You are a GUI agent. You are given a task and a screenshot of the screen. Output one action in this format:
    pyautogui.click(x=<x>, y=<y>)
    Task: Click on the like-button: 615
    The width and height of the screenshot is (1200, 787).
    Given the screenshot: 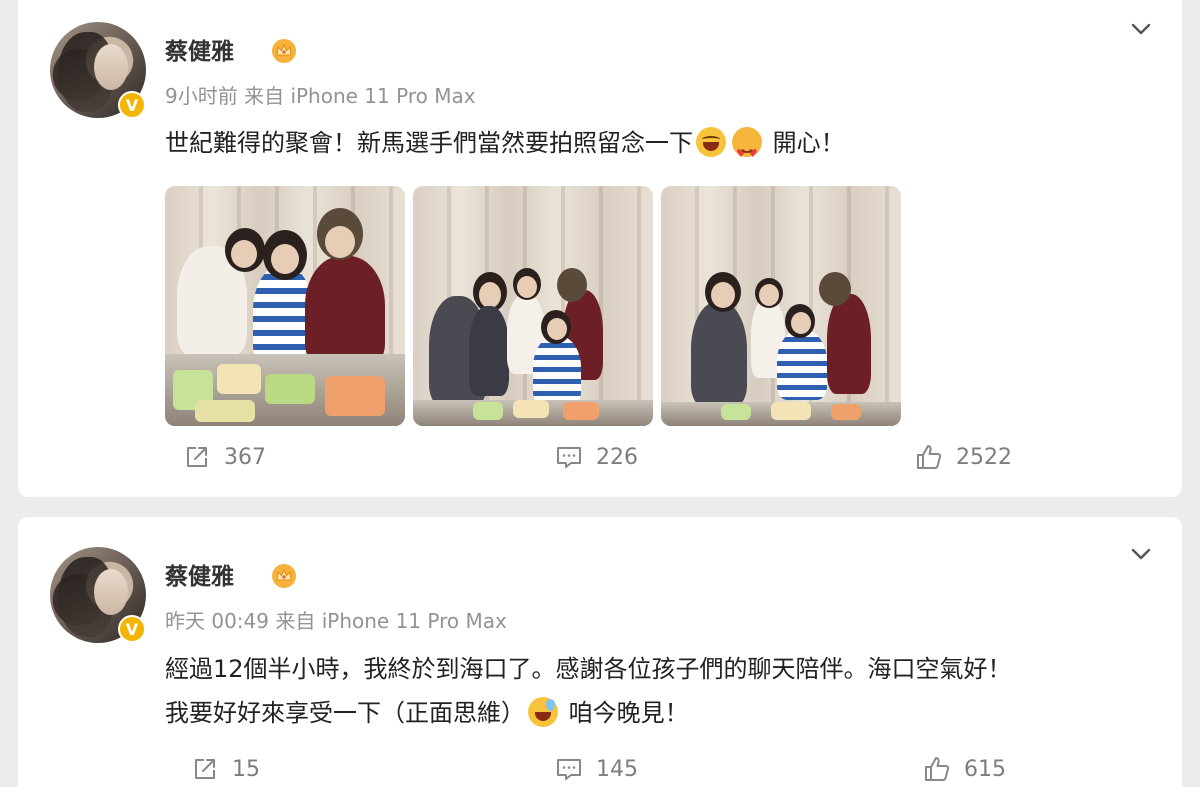 What is the action you would take?
    pyautogui.click(x=964, y=769)
    